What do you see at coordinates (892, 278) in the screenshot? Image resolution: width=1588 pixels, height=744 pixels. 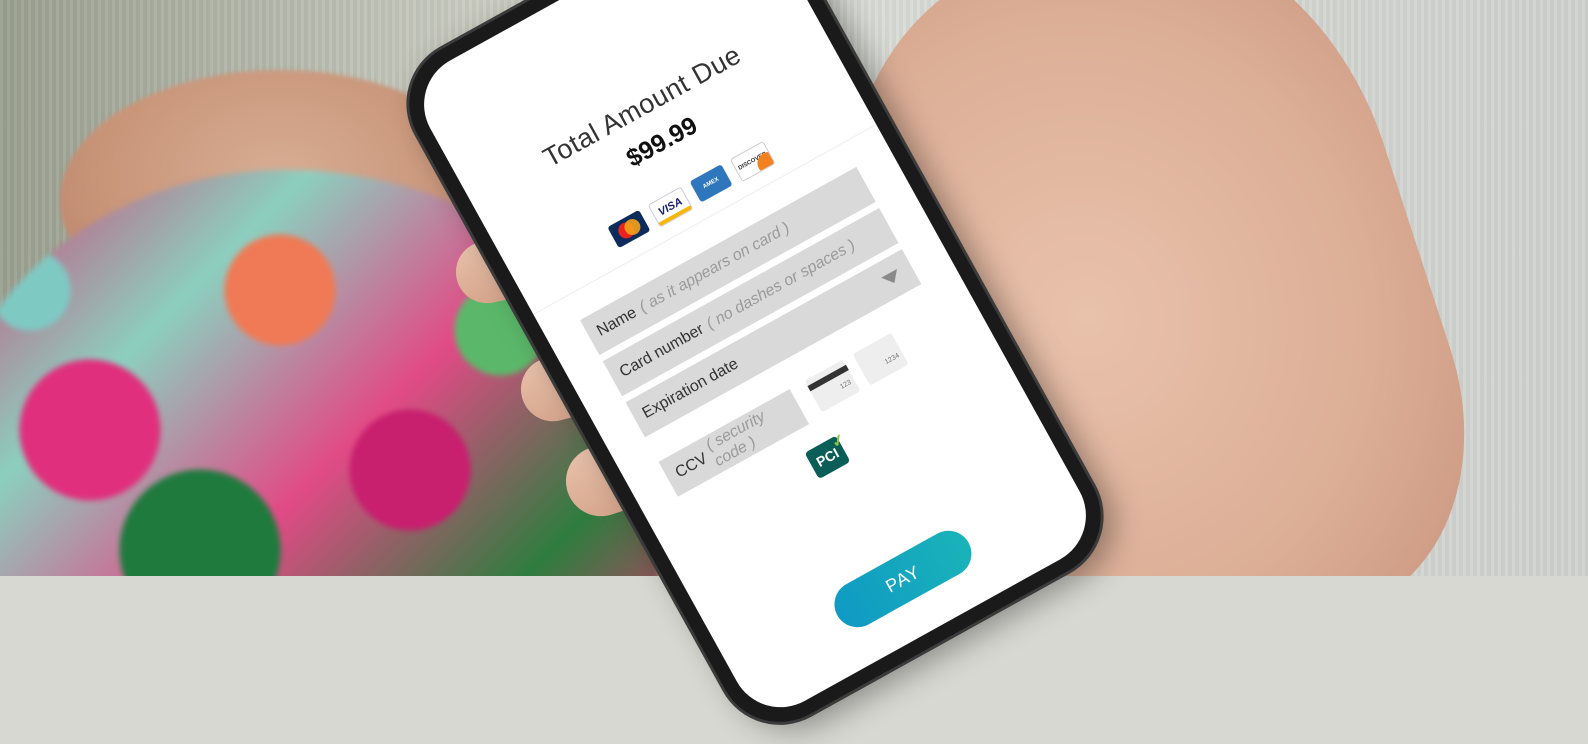 I see `chevron-down-icon` at bounding box center [892, 278].